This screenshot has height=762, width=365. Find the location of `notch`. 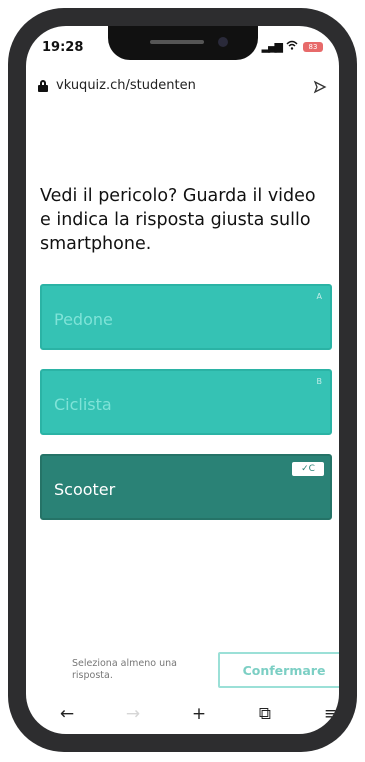

notch is located at coordinates (183, 43).